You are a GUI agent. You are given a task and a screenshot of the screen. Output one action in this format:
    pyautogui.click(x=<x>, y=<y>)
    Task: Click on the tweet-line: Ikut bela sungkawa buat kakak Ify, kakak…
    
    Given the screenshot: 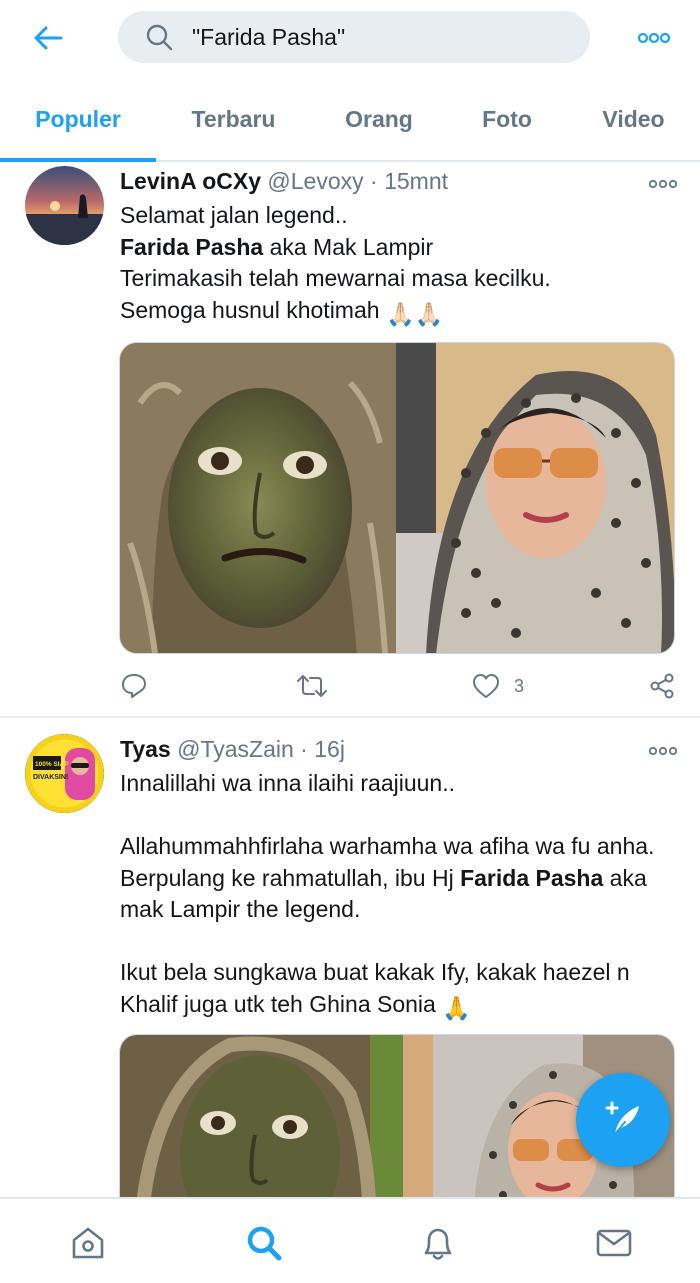 What is the action you would take?
    pyautogui.click(x=375, y=972)
    